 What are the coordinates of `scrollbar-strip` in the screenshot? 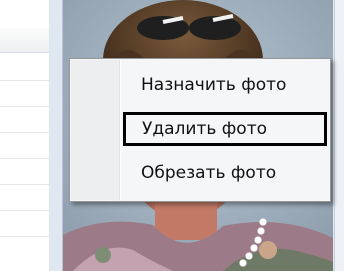 It's located at (339, 135).